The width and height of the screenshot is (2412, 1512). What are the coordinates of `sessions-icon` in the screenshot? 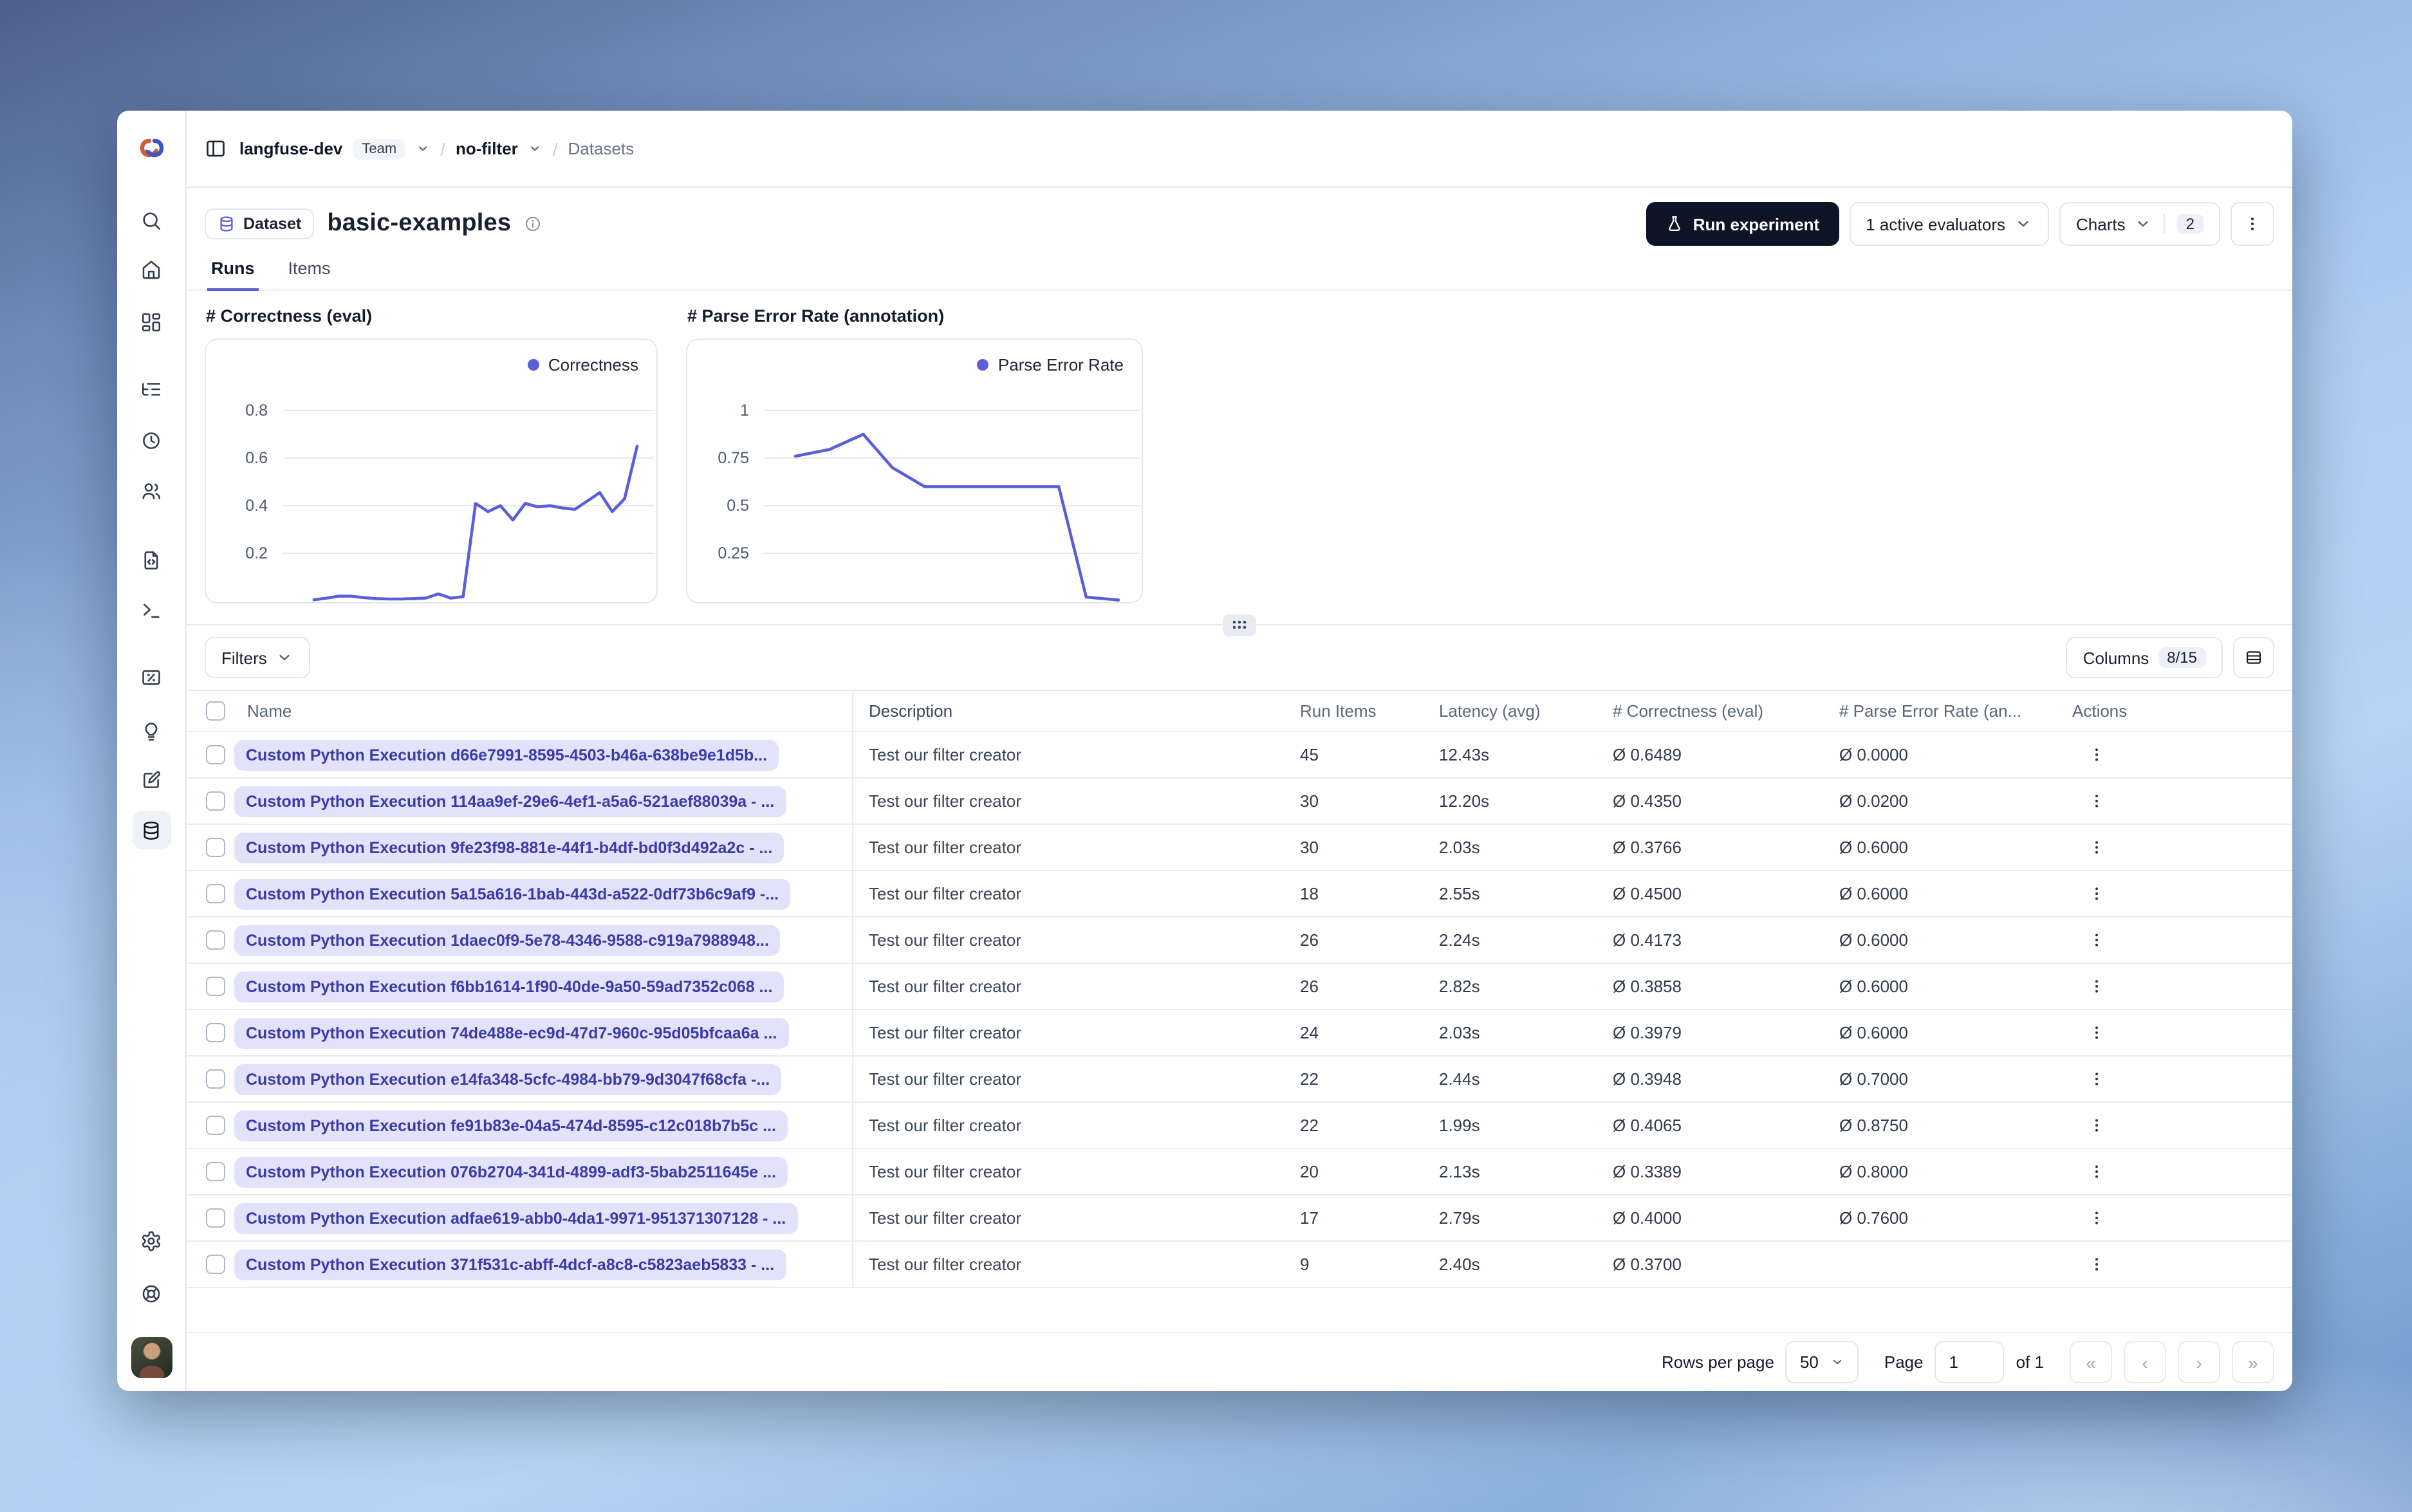 It's located at (151, 440).